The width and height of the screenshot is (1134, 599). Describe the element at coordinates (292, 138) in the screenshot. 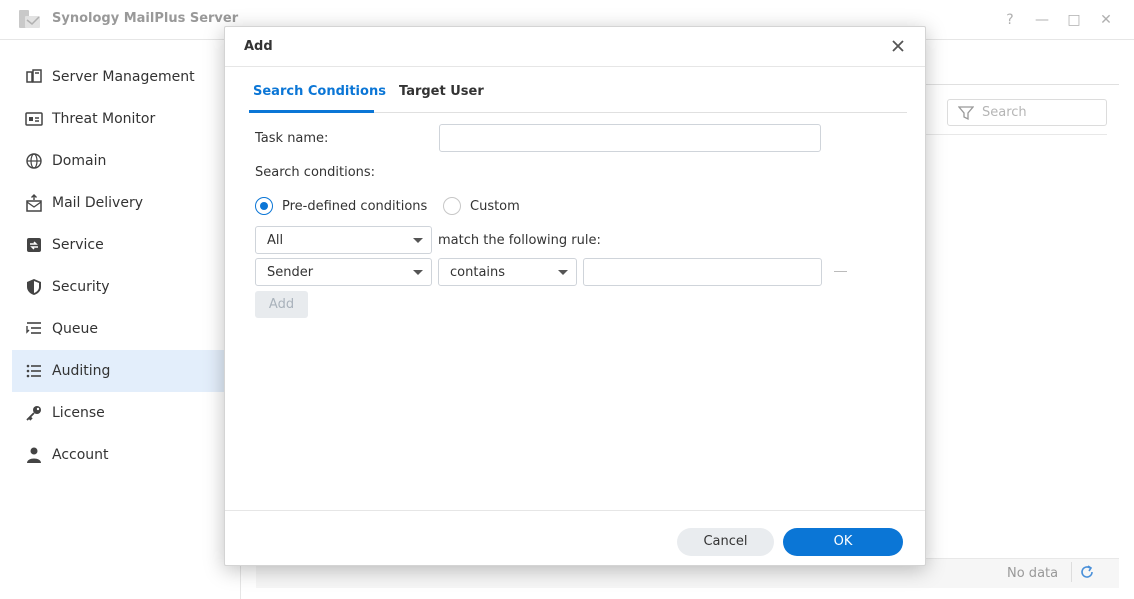

I see `task-name-label: Task name:` at that location.